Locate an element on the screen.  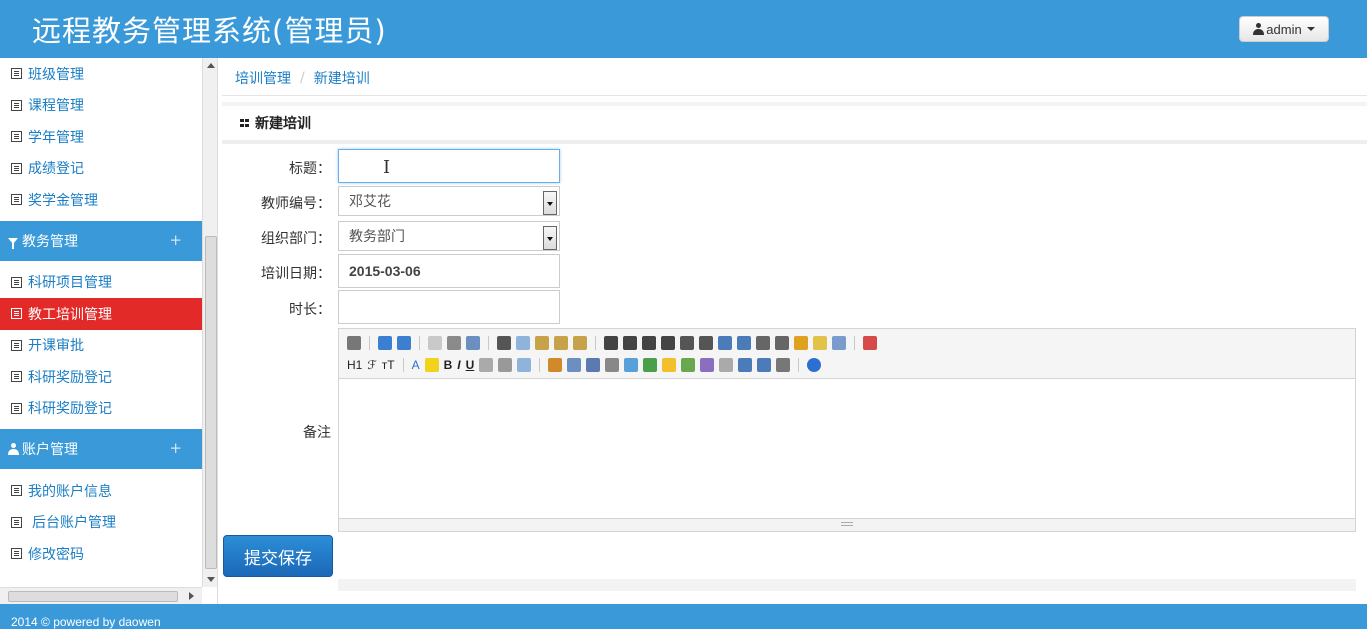
anchor-icon is located at coordinates (745, 365).